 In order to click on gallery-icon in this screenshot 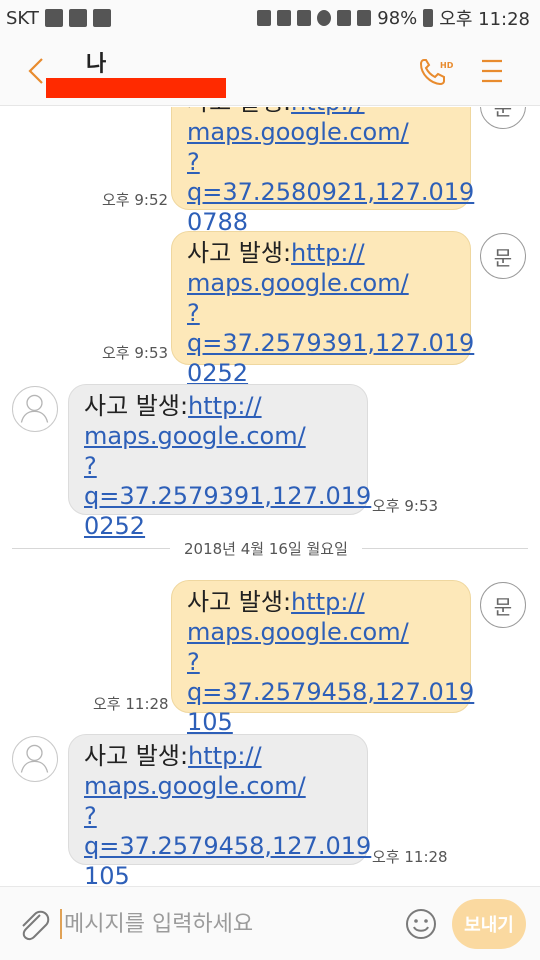, I will do `click(53, 18)`.